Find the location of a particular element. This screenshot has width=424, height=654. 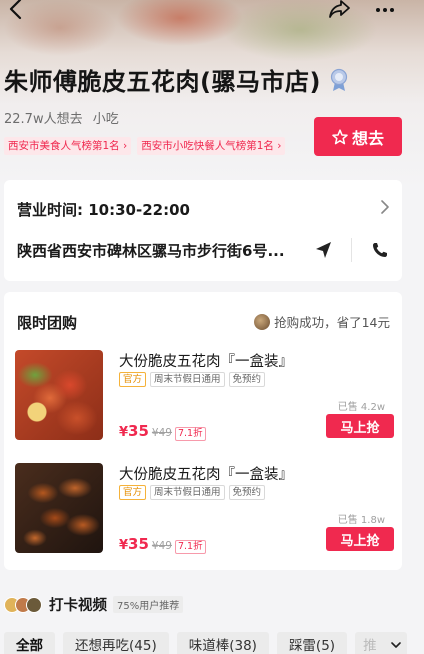

medal-icon is located at coordinates (339, 80).